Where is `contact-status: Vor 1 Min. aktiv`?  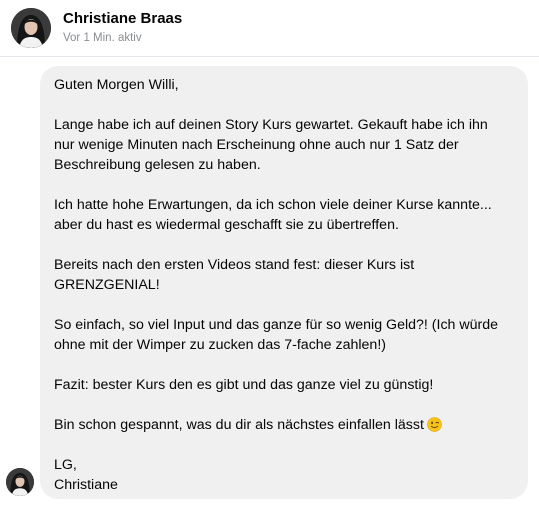
contact-status: Vor 1 Min. aktiv is located at coordinates (102, 38).